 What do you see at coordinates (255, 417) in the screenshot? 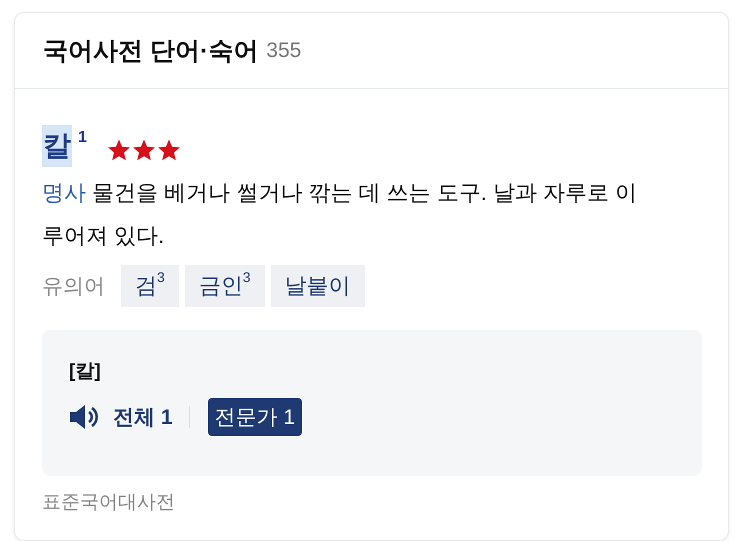
I see `filter-tab: 전문가 1` at bounding box center [255, 417].